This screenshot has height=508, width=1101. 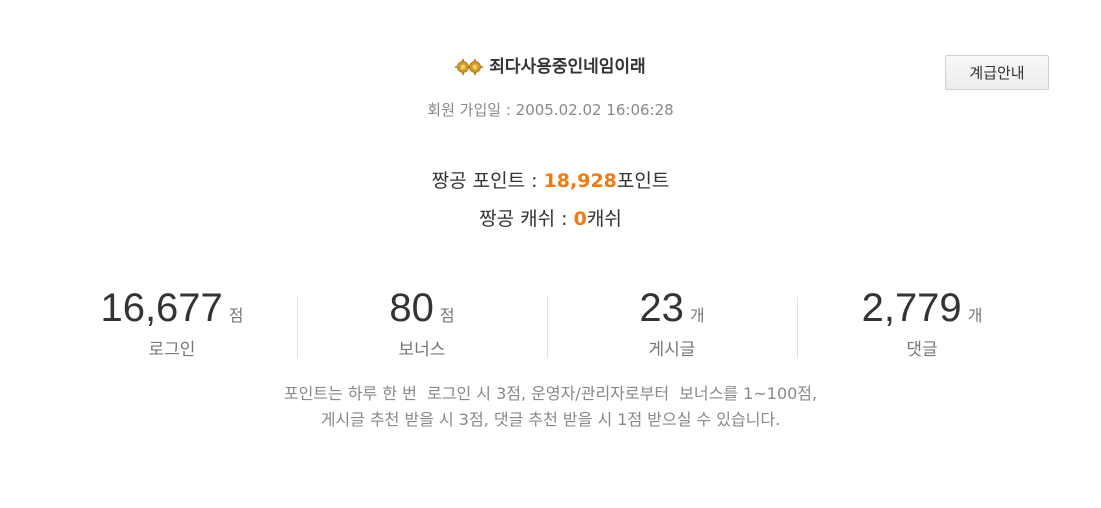 I want to click on stat-label: 로그인, so click(x=172, y=350).